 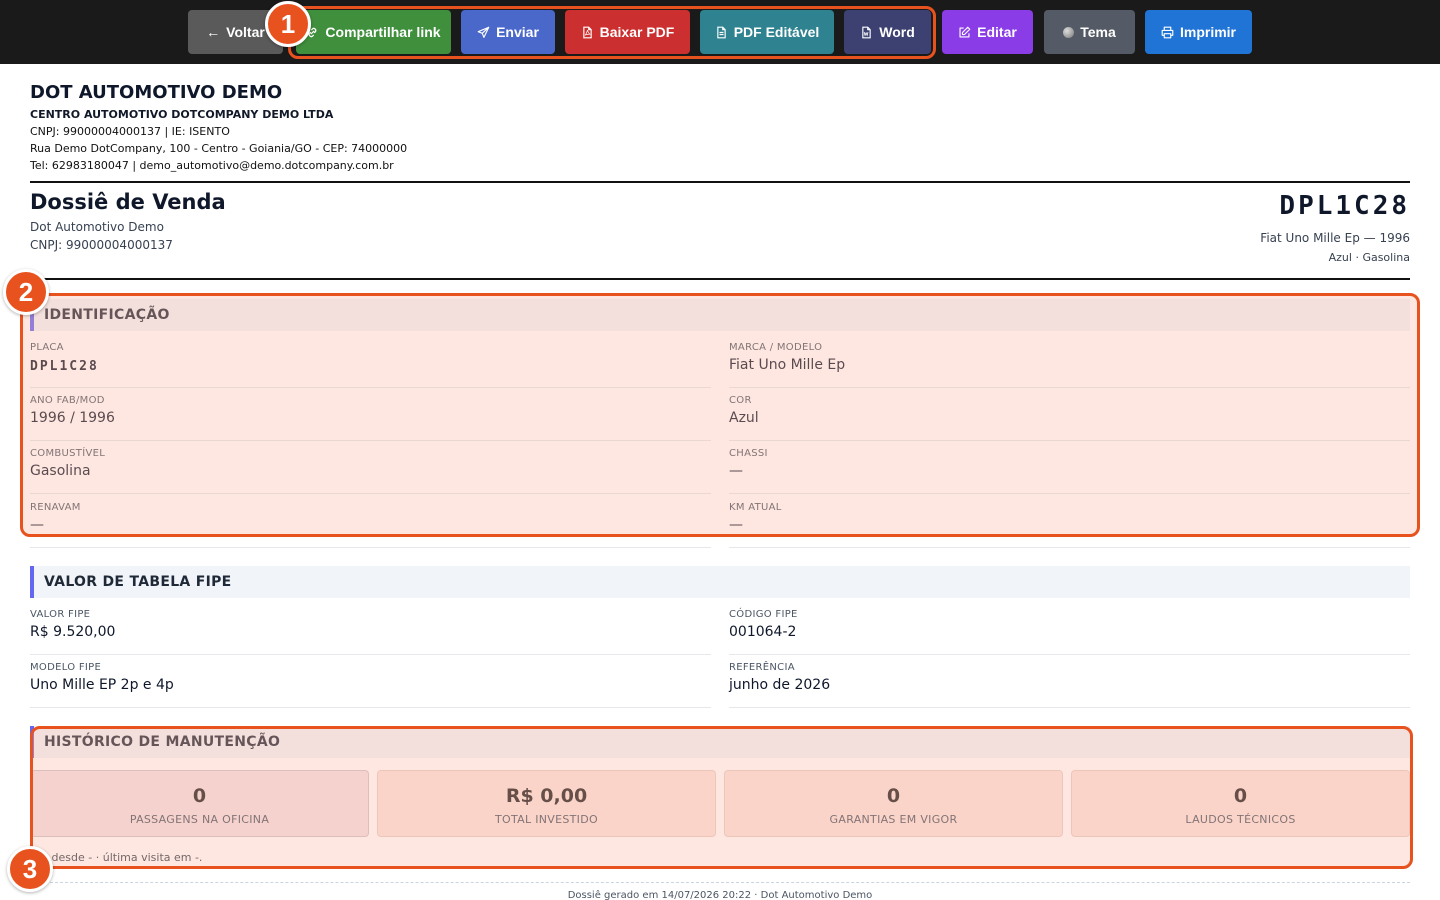 What do you see at coordinates (1069, 681) in the screenshot?
I see `field-referencia: REFERÊNCIA junho de 2026` at bounding box center [1069, 681].